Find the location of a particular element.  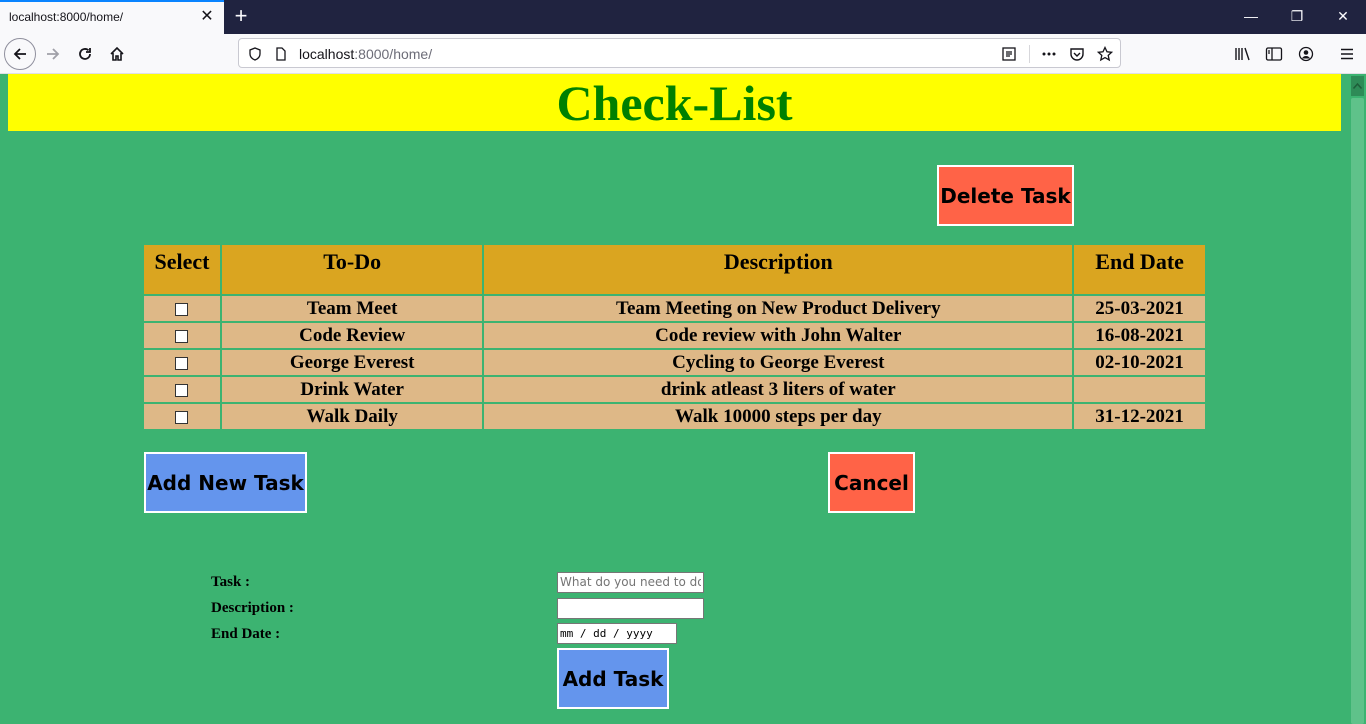

task-label: Task : is located at coordinates (231, 582).